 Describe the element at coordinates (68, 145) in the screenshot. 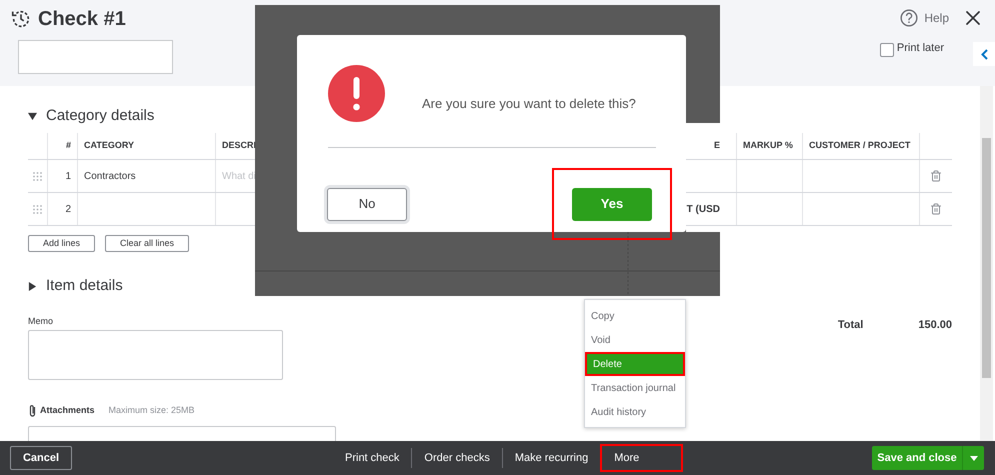

I see `column-header: #` at that location.